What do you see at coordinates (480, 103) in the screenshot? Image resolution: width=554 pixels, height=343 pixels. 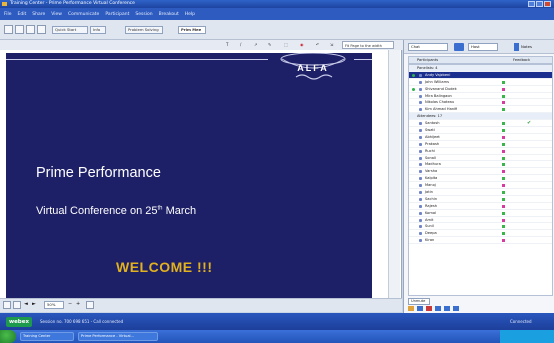 I see `list-item: Nikolas Chateau` at bounding box center [480, 103].